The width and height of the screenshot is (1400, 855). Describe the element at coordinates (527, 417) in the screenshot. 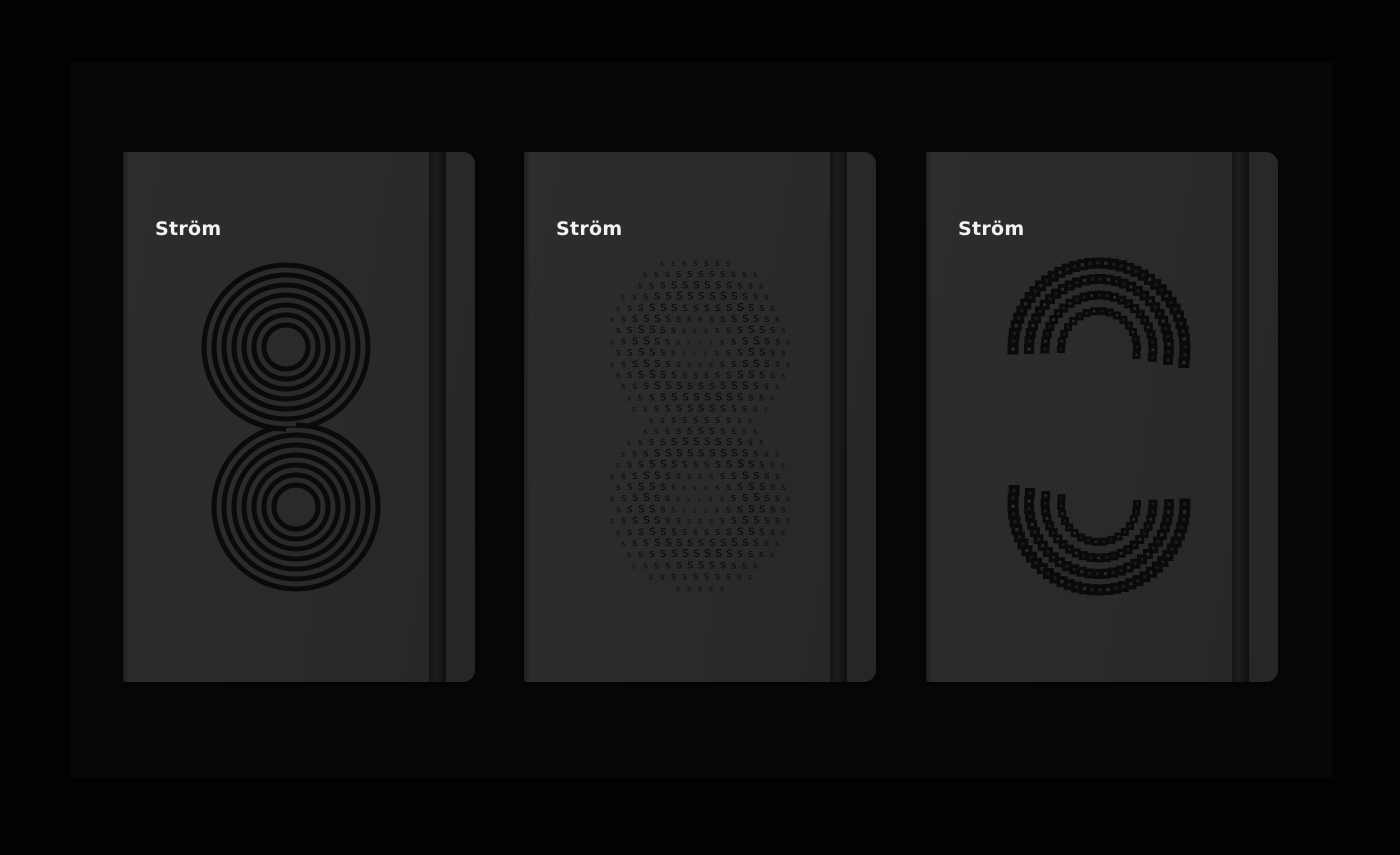

I see `spine-shade` at that location.